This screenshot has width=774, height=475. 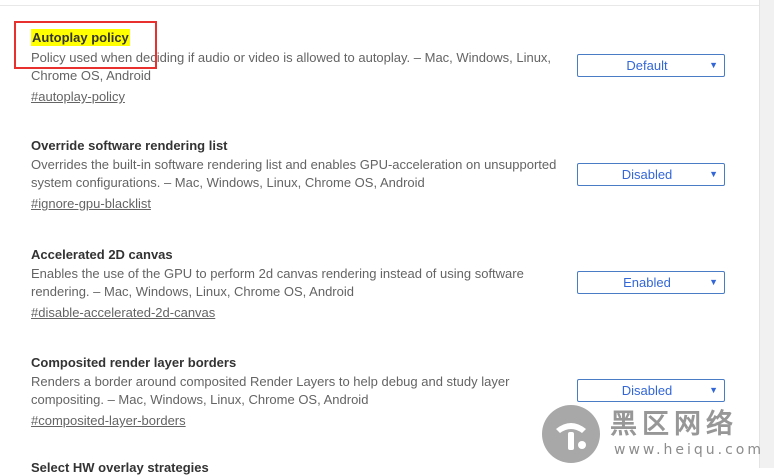 What do you see at coordinates (571, 434) in the screenshot?
I see `watermark-logo-icon` at bounding box center [571, 434].